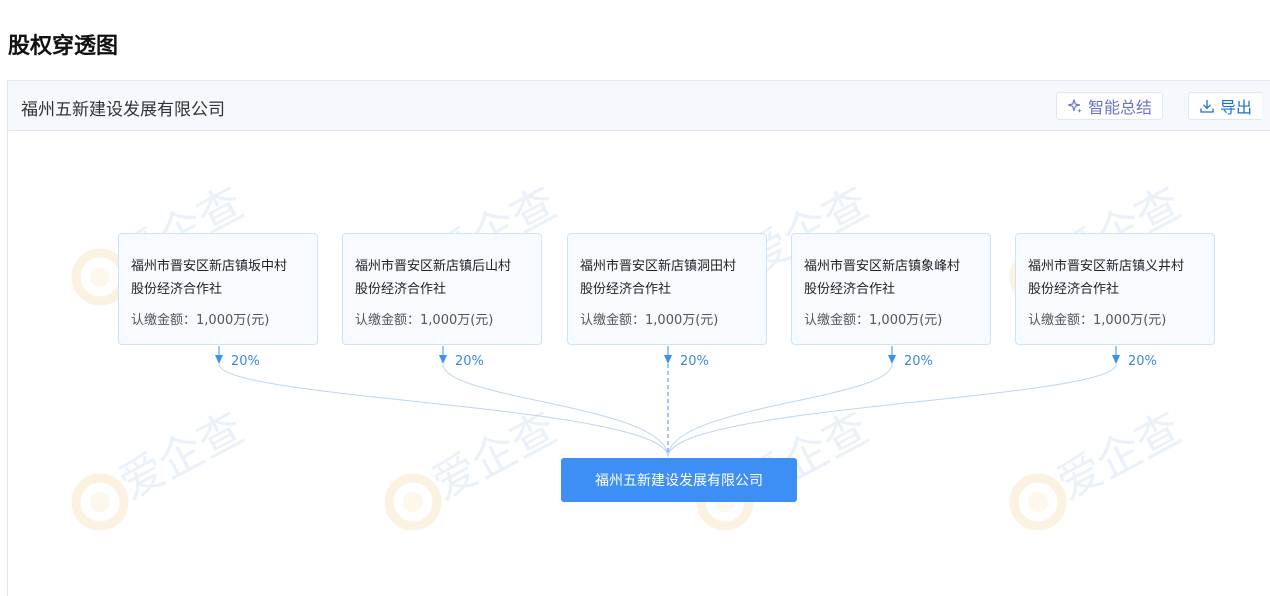 This screenshot has height=596, width=1270. I want to click on shareholder-name-line1: 福州市晋安区新店镇坂中村, so click(209, 266).